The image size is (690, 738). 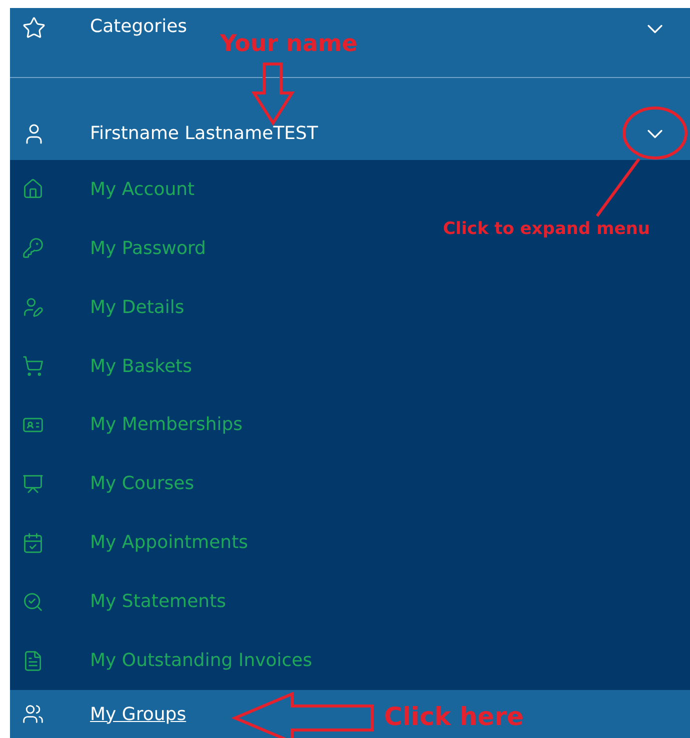 What do you see at coordinates (33, 307) in the screenshot?
I see `user-edit-icon` at bounding box center [33, 307].